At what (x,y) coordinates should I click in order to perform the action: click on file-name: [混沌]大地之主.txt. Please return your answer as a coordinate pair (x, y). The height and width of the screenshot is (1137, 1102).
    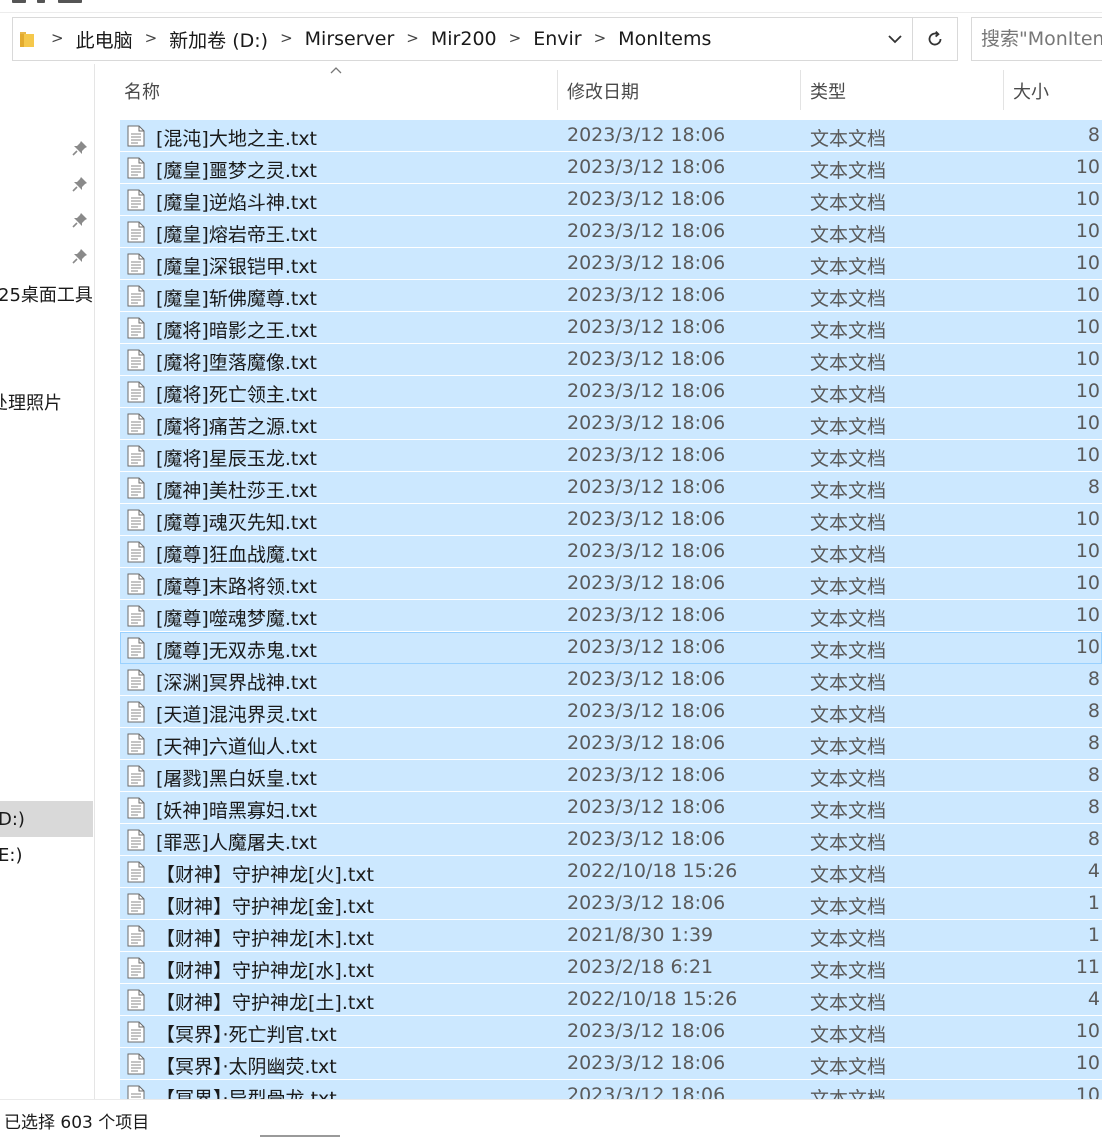
    Looking at the image, I should click on (237, 139).